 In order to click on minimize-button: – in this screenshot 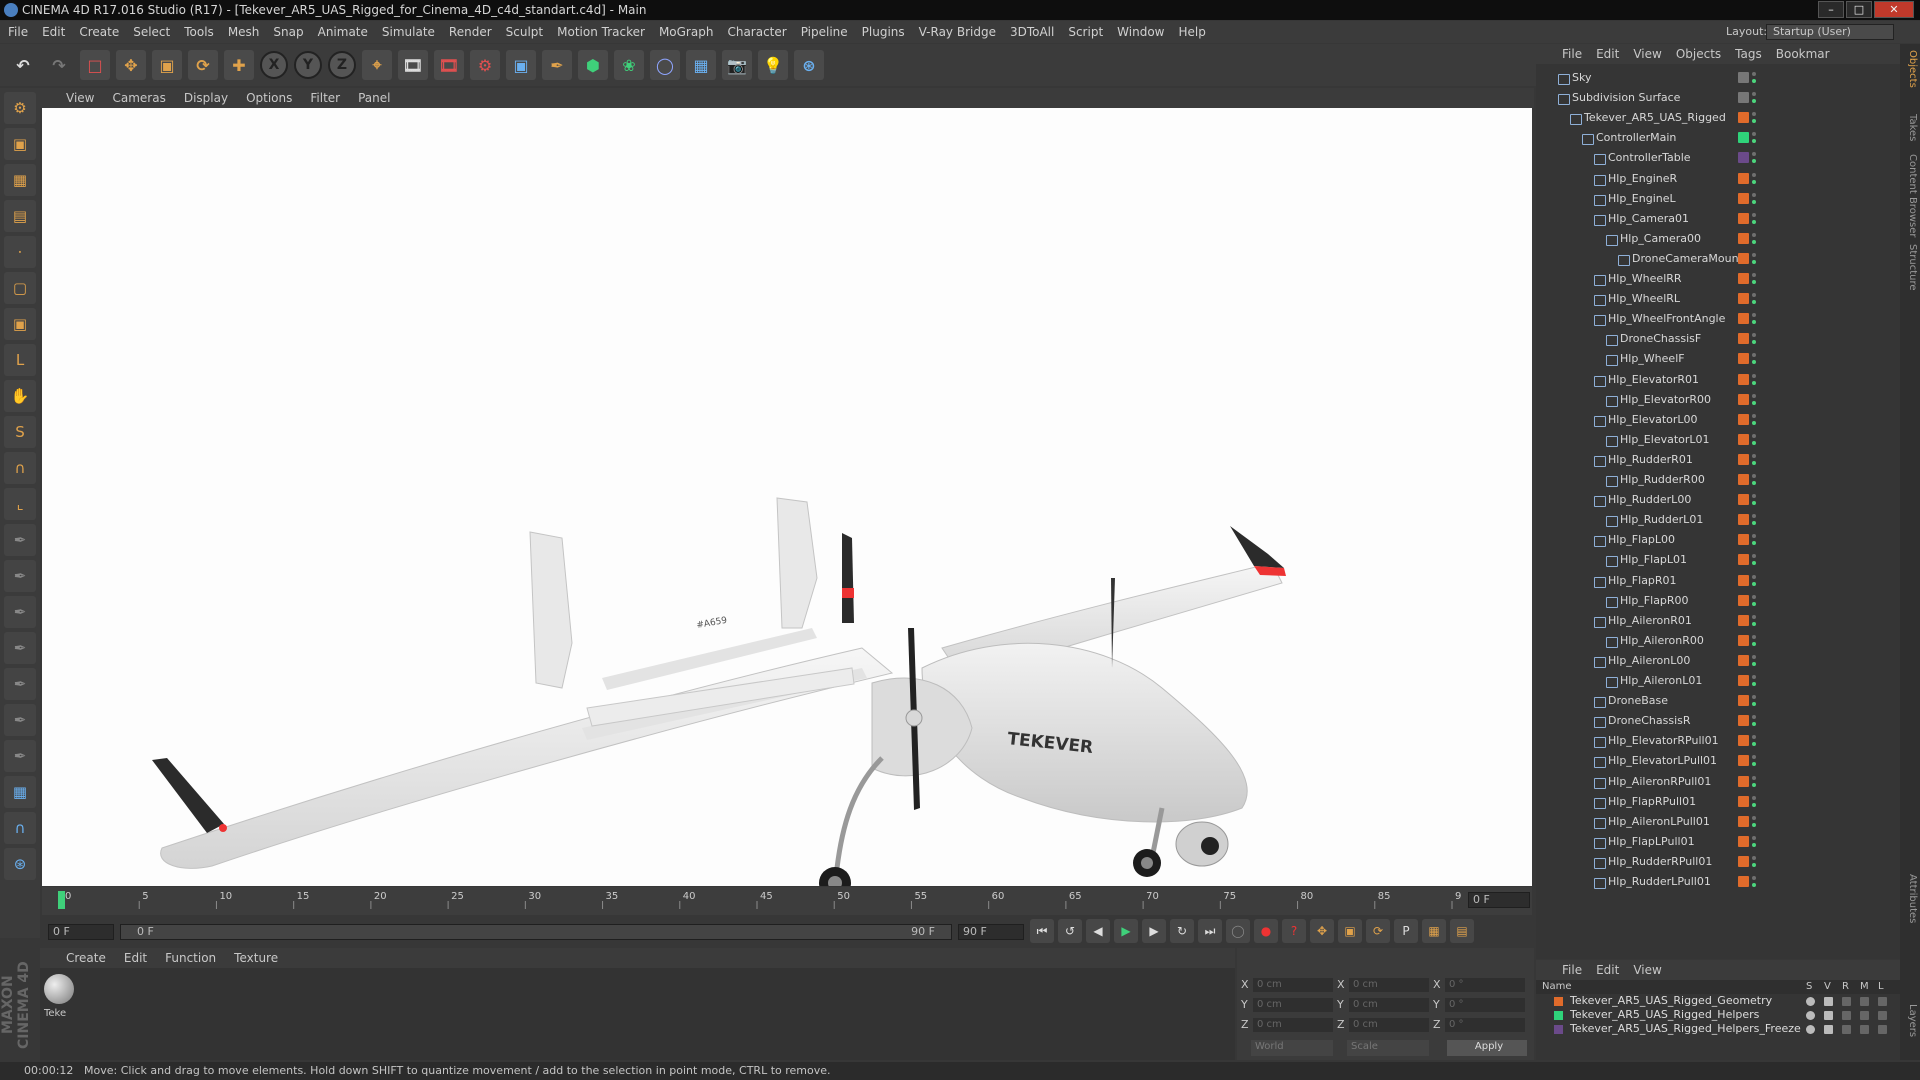, I will do `click(1831, 9)`.